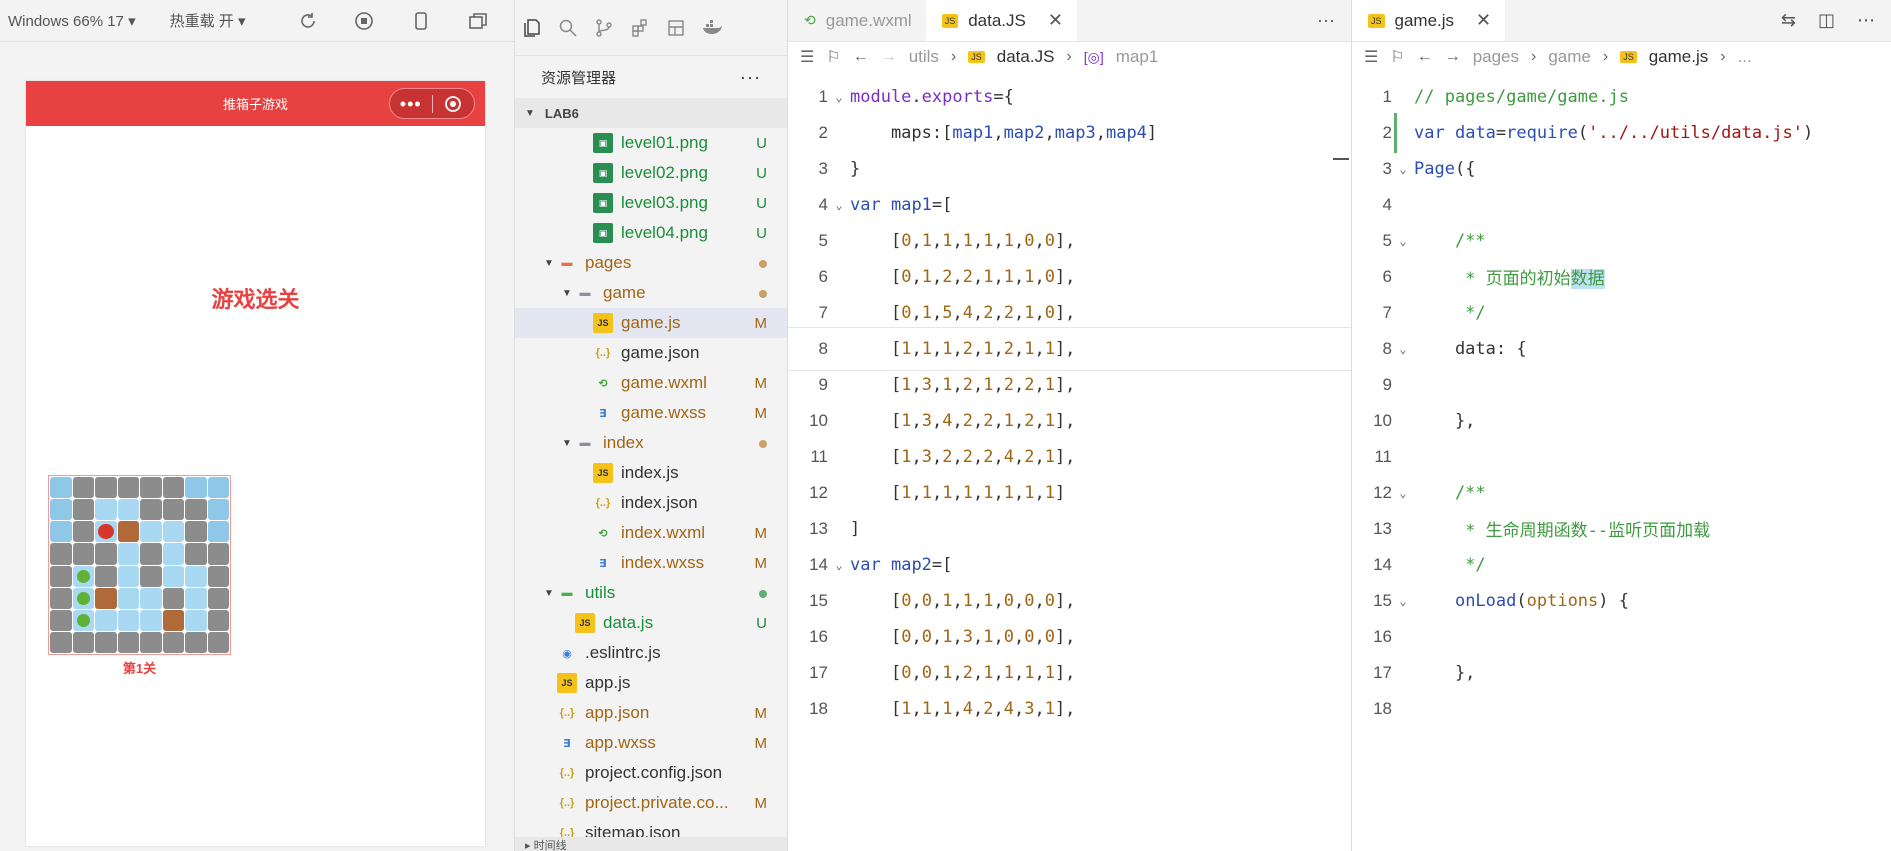 The image size is (1891, 851). Describe the element at coordinates (1679, 57) in the screenshot. I see `breadcrumb-file: game.js` at that location.